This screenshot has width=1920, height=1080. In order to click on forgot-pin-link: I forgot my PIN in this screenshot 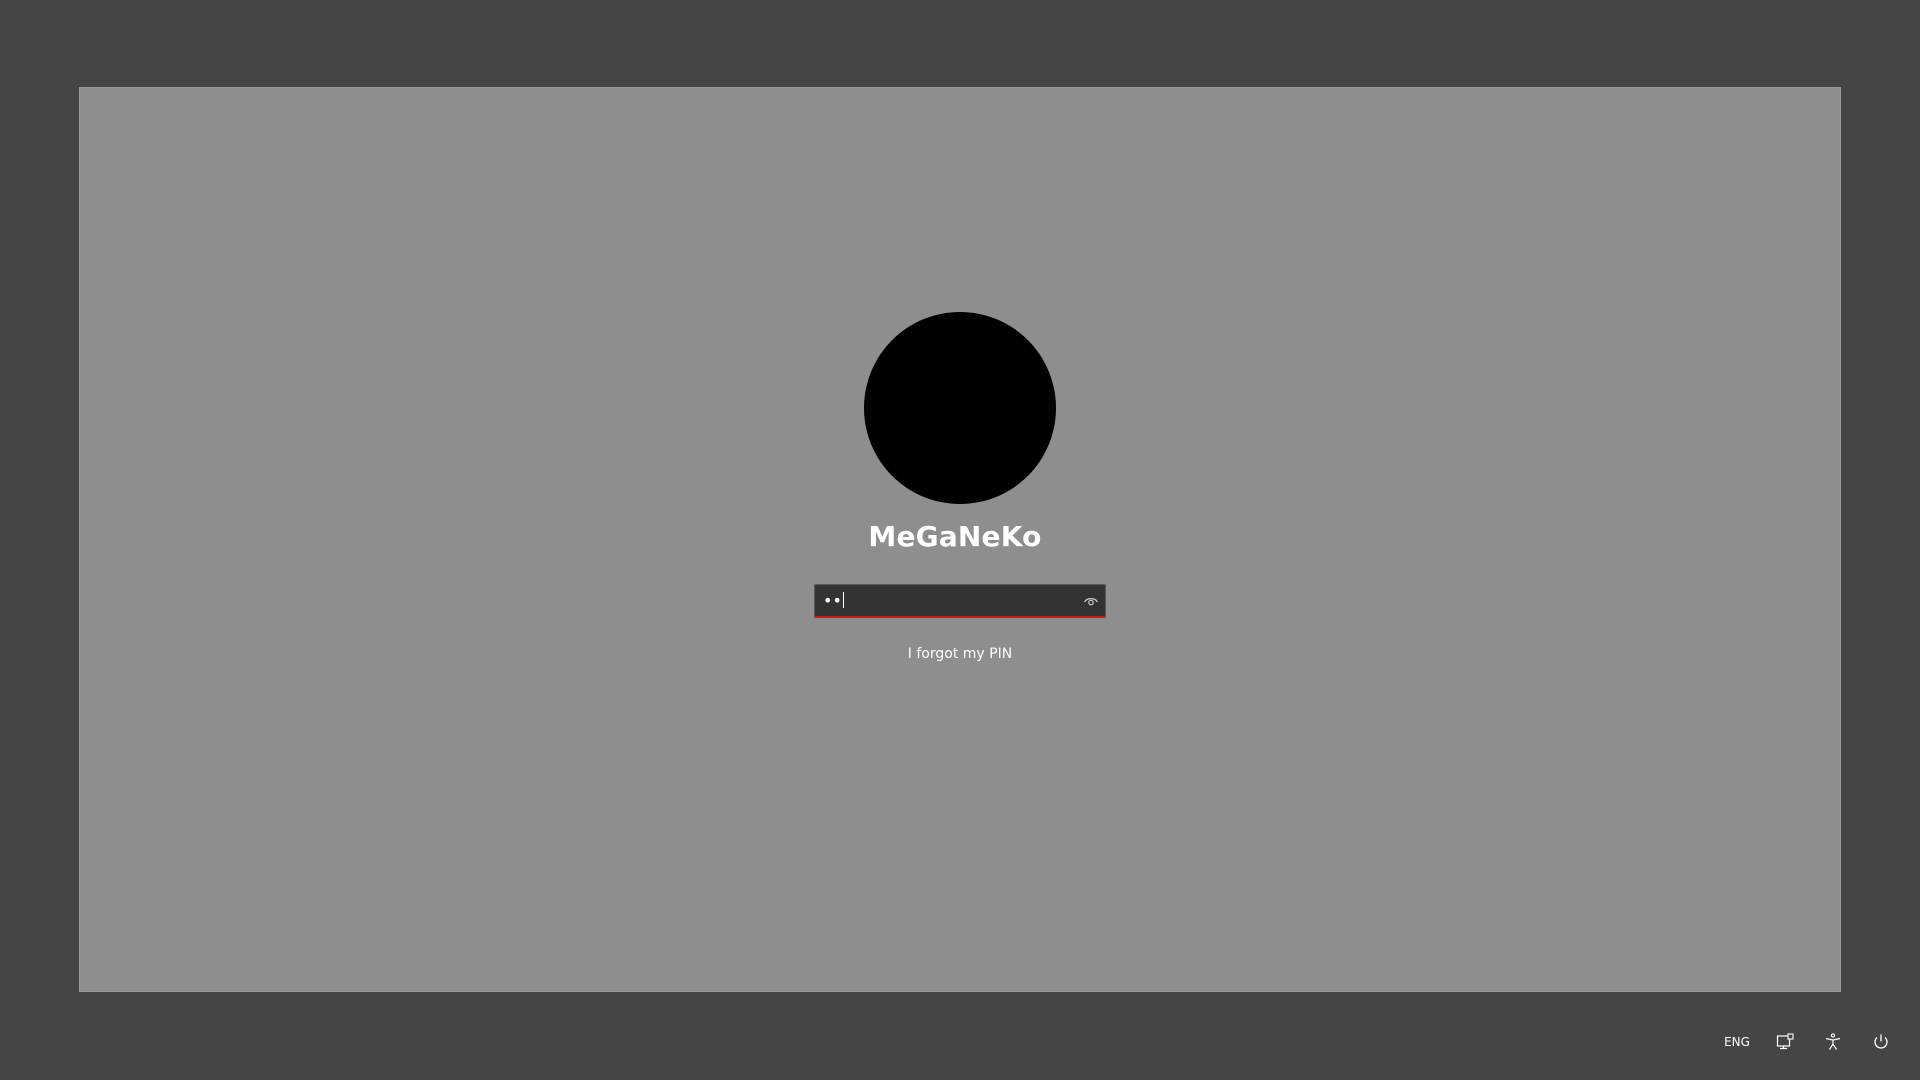, I will do `click(960, 654)`.